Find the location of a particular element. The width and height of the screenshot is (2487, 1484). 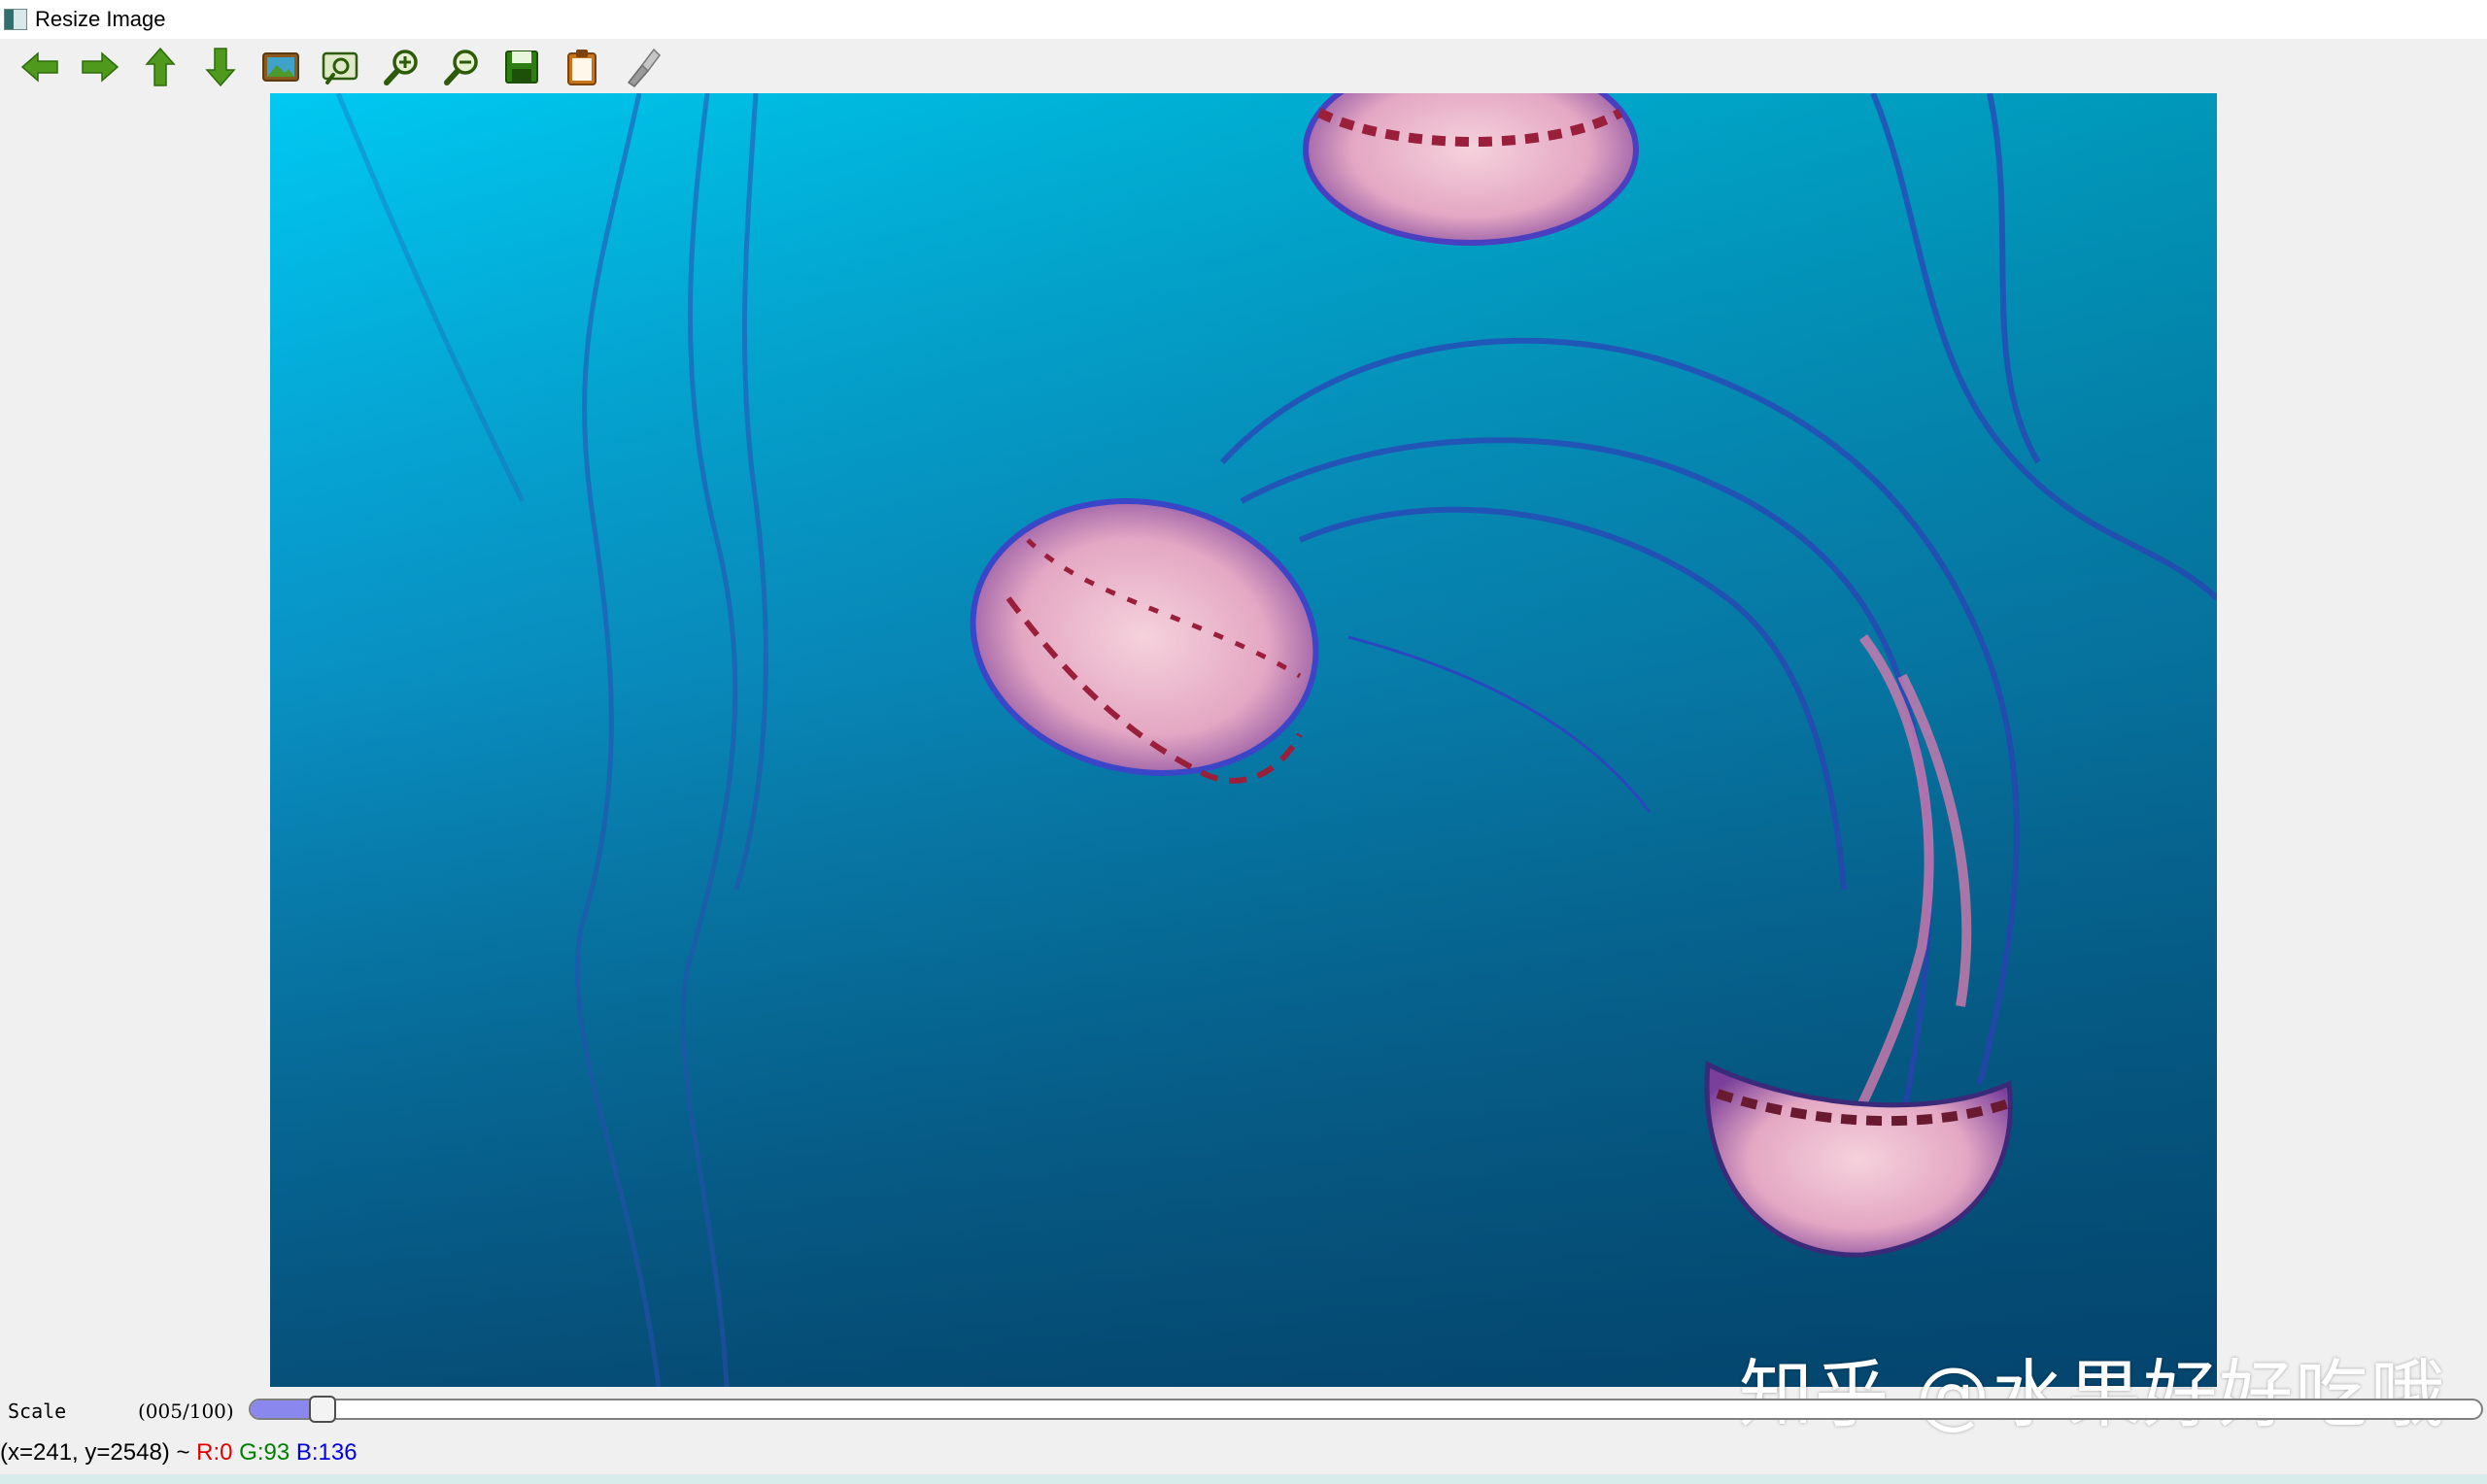

cursor-coordinates: (x=241, y=2548) ~ is located at coordinates (98, 1452).